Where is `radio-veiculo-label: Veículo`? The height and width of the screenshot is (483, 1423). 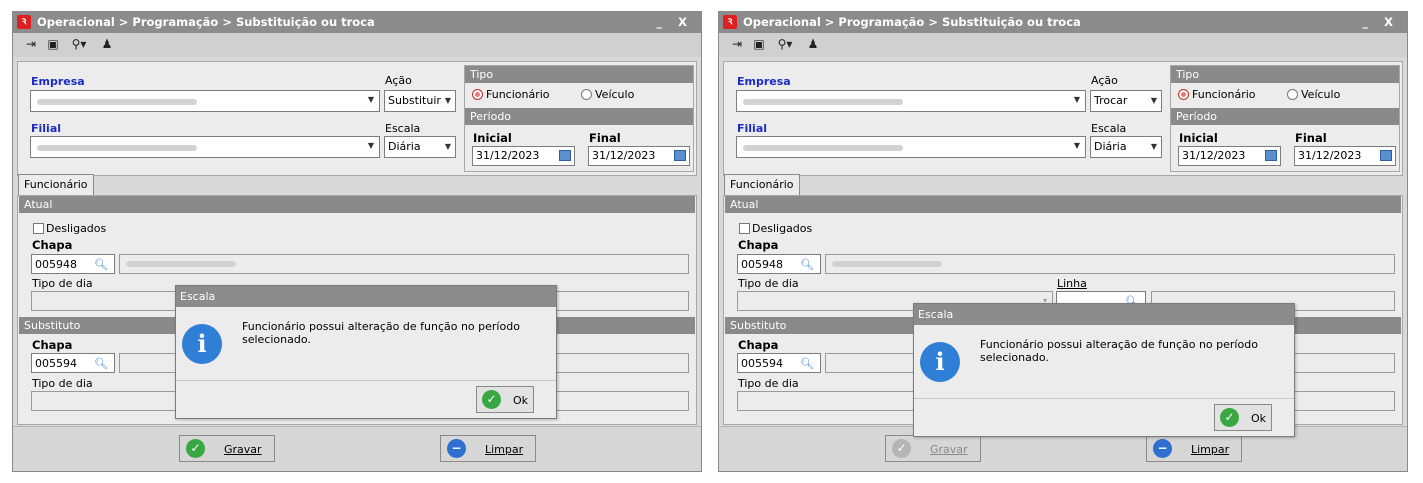
radio-veiculo-label: Veículo is located at coordinates (615, 94).